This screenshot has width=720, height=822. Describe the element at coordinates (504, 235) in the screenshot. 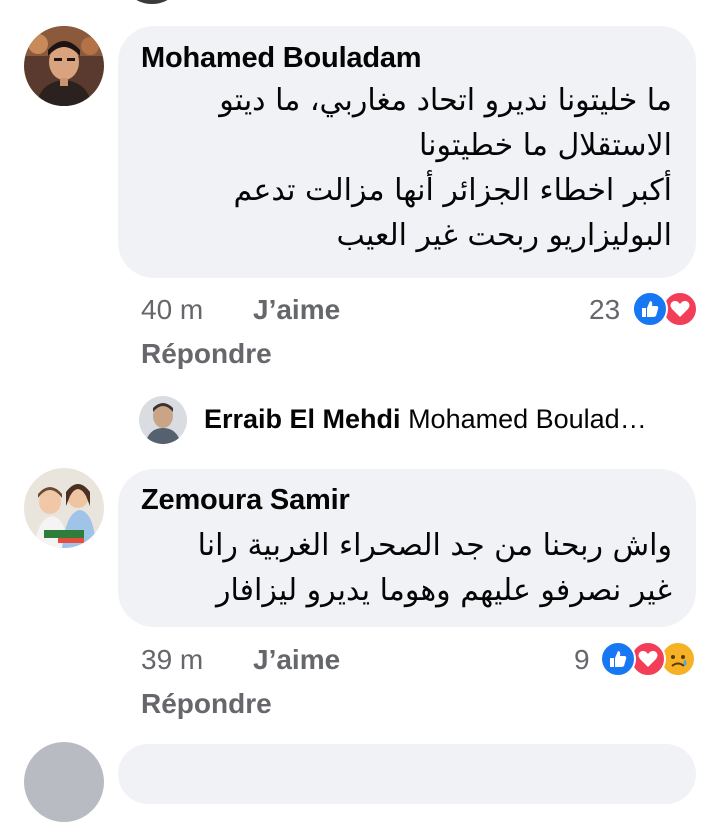

I see `comment-text-line: البوليزاريو ربحت غير العيب` at that location.